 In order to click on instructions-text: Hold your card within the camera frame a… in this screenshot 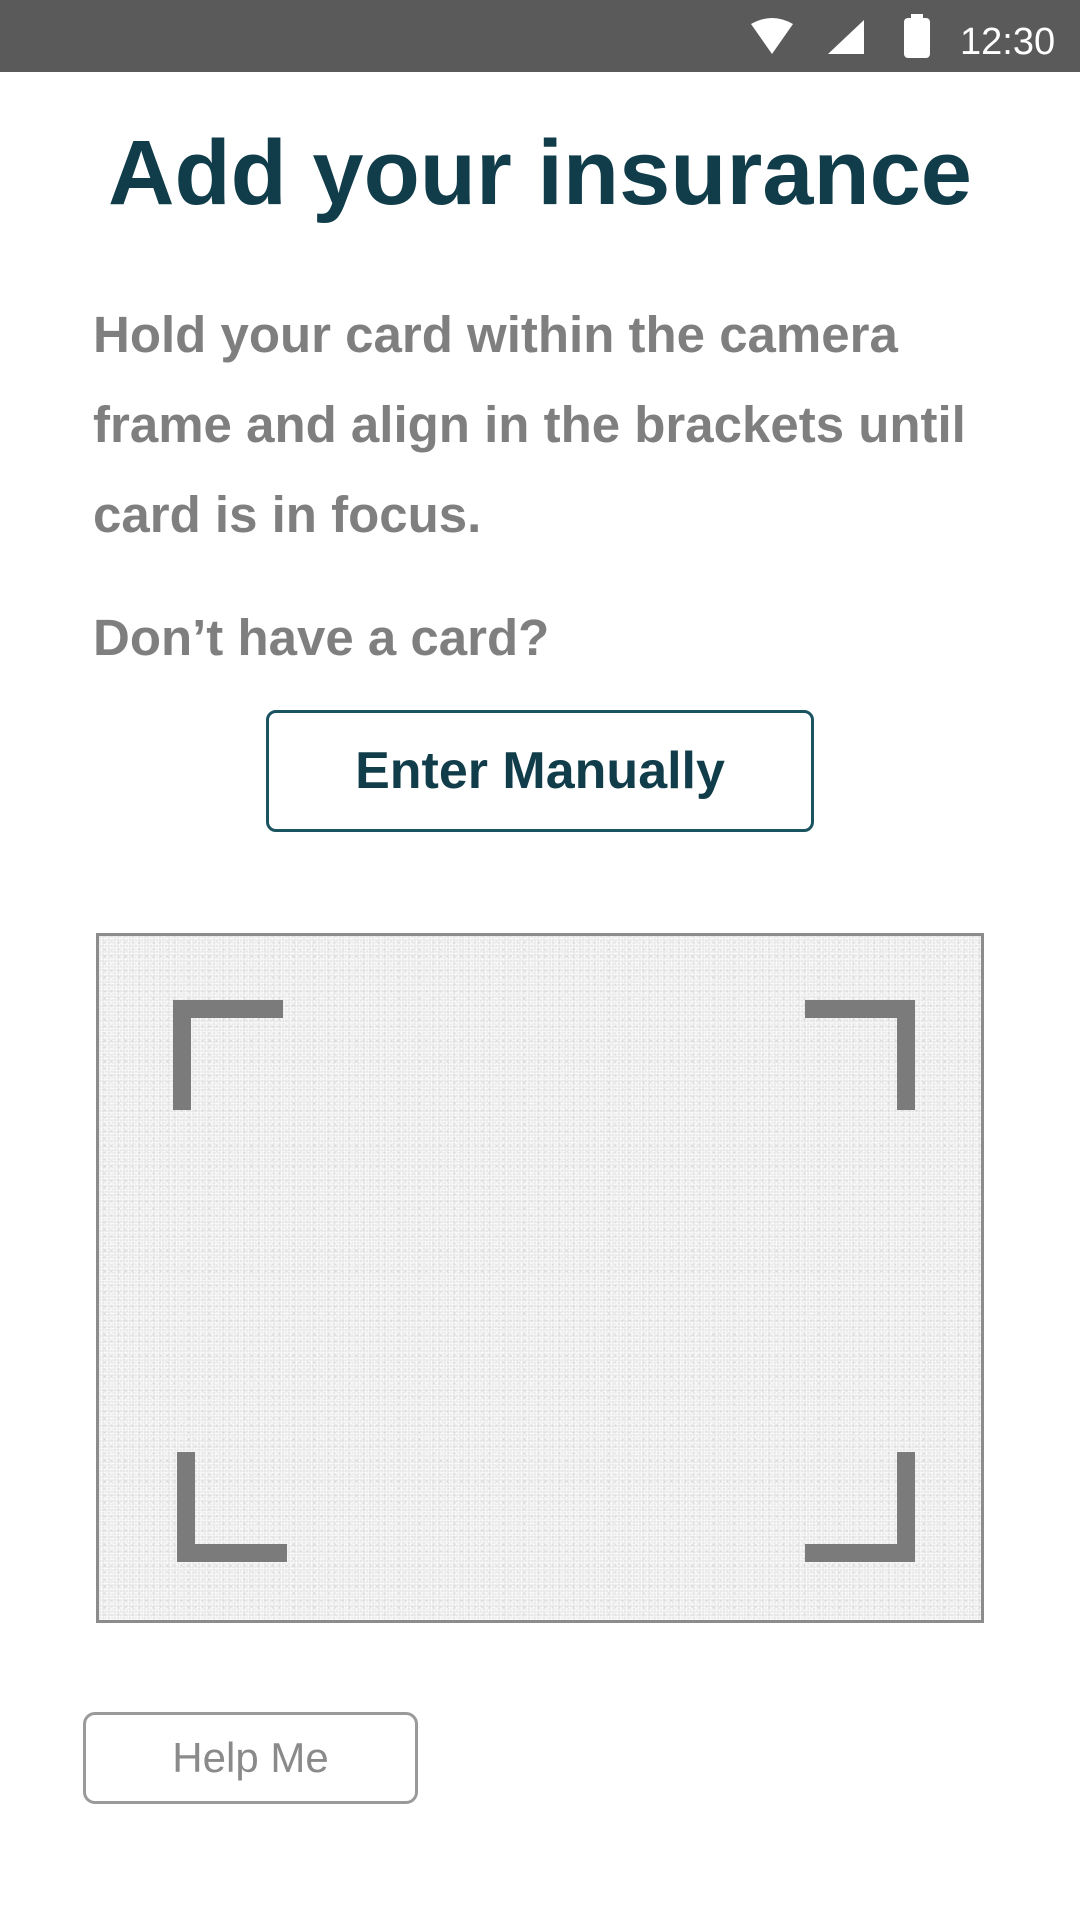, I will do `click(529, 424)`.